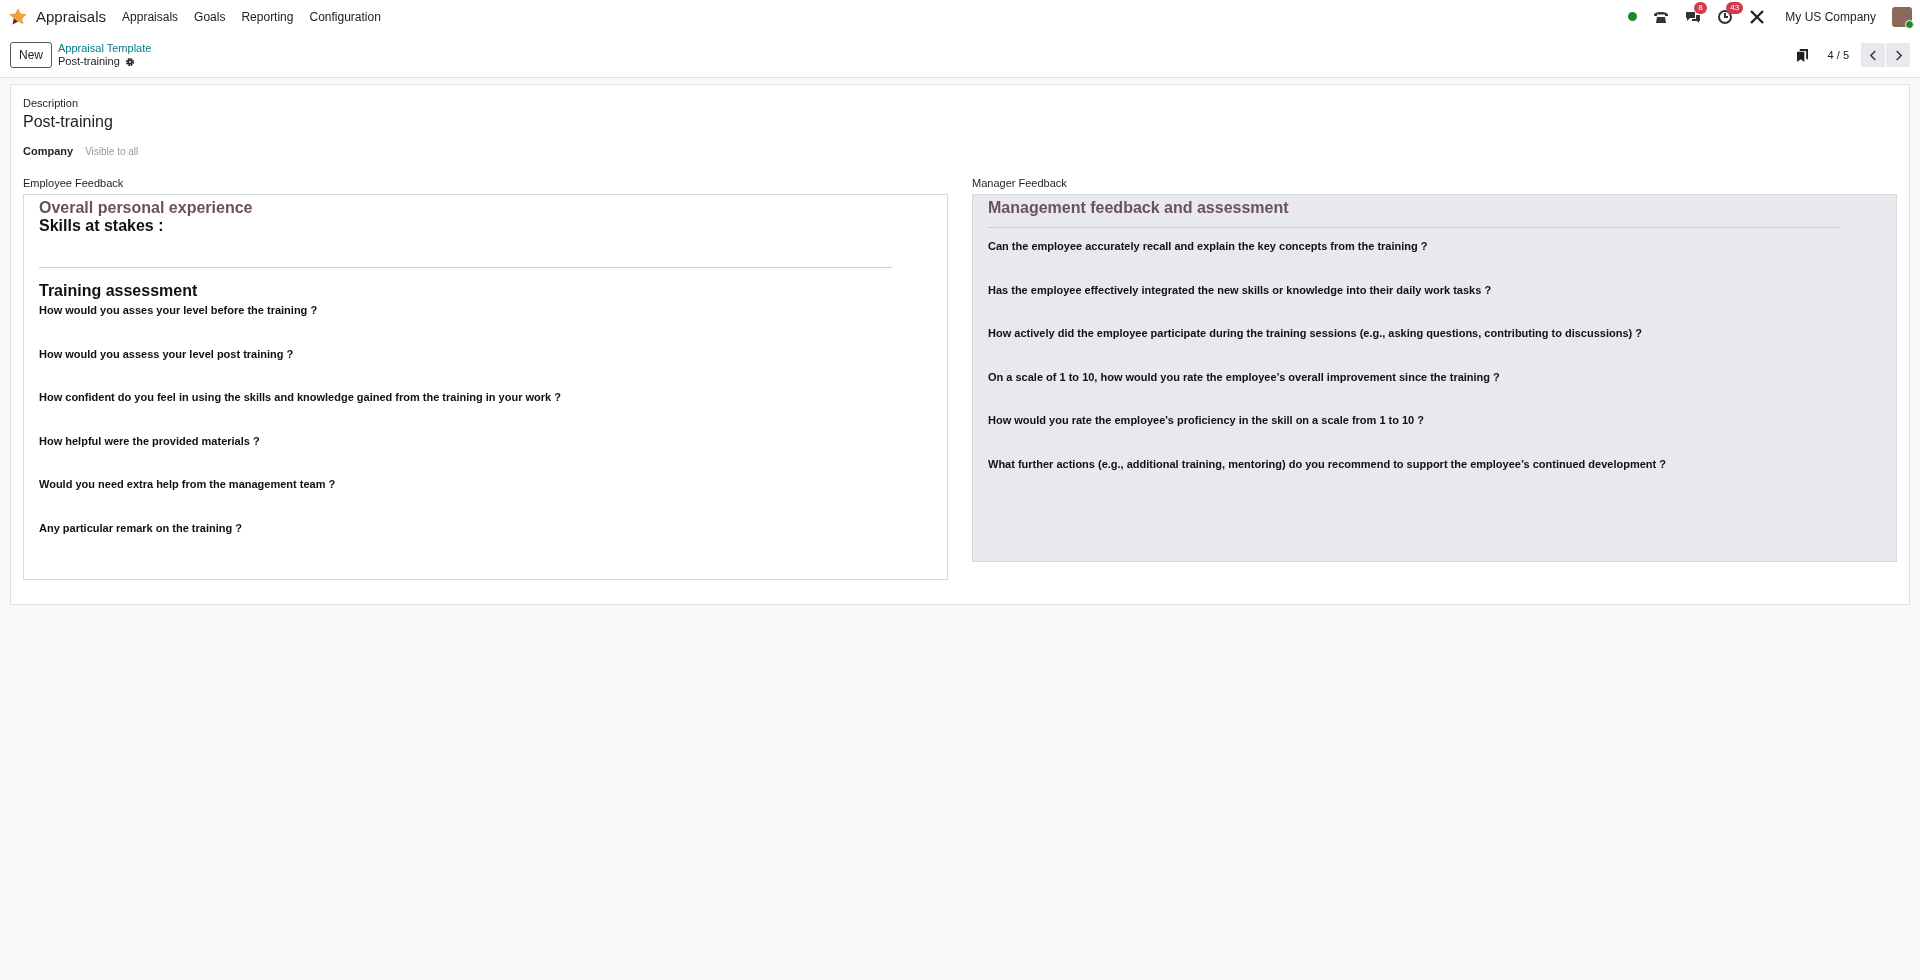 This screenshot has width=1920, height=980. Describe the element at coordinates (1327, 464) in the screenshot. I see `question-text: What further actions (e.g., additional training, mentoring) do you recommend to support the employee’s continued development ?` at that location.